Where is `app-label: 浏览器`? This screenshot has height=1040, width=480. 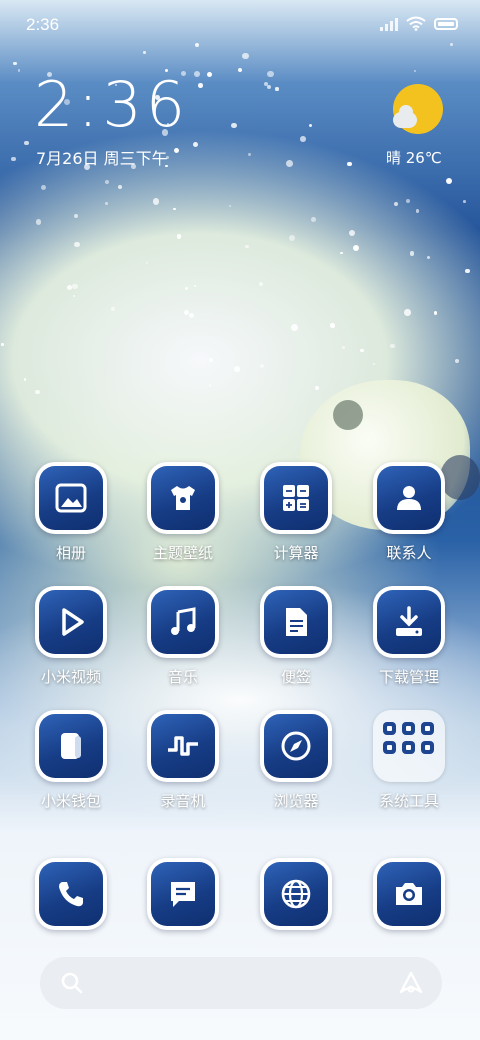 app-label: 浏览器 is located at coordinates (296, 801).